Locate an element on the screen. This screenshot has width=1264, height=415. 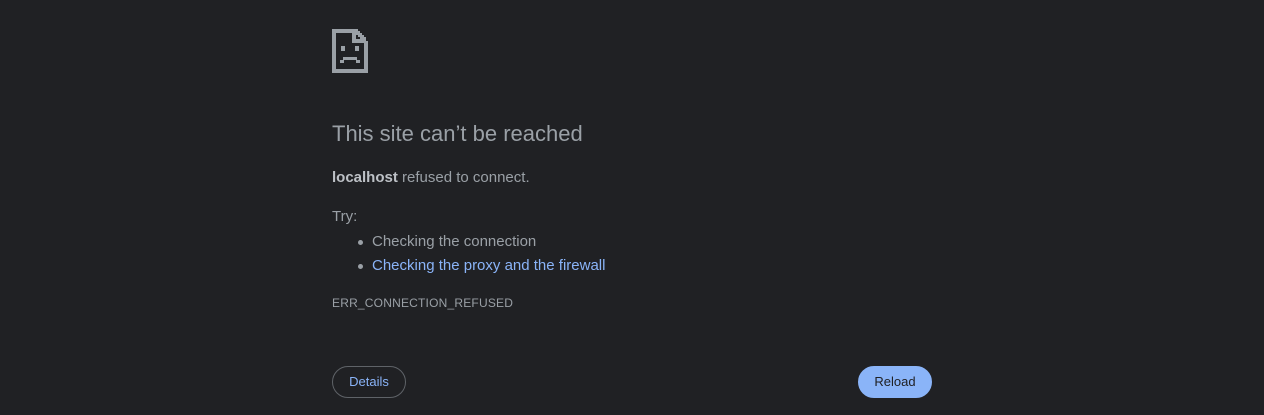
sad-document-icon is located at coordinates (350, 51).